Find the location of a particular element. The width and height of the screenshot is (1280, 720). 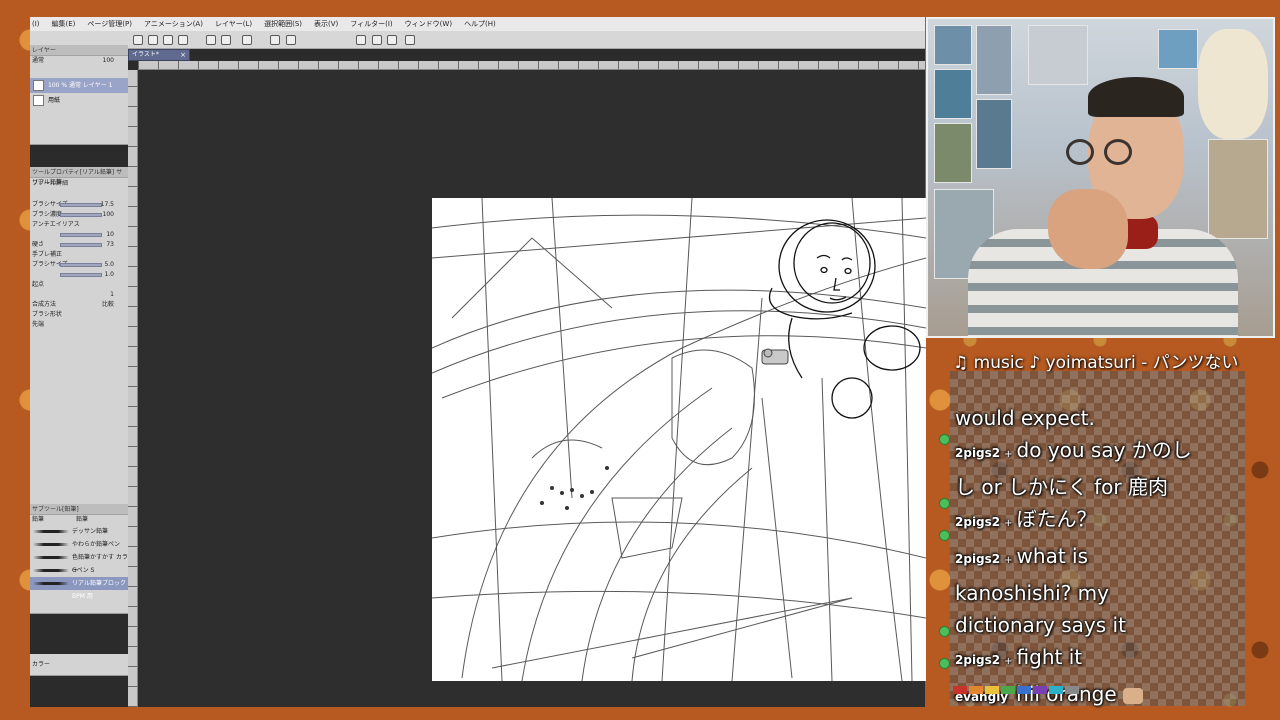

redo-icon is located at coordinates (226, 40).